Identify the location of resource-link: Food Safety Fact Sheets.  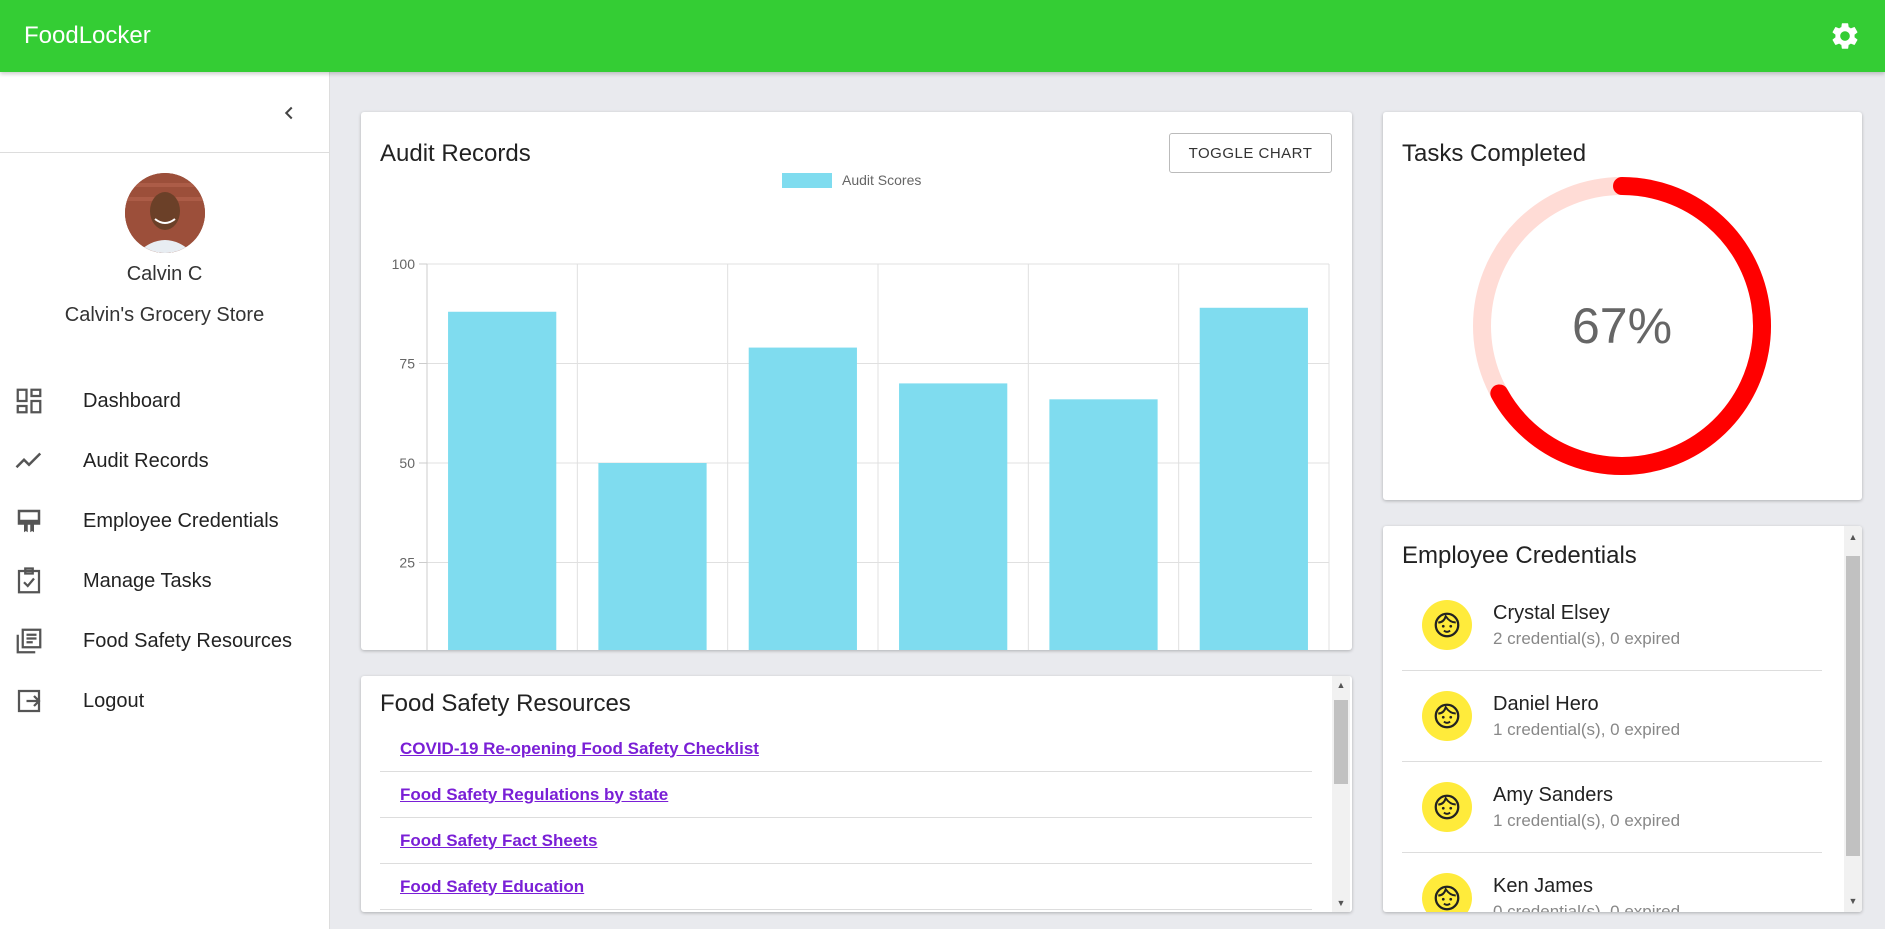
(498, 841).